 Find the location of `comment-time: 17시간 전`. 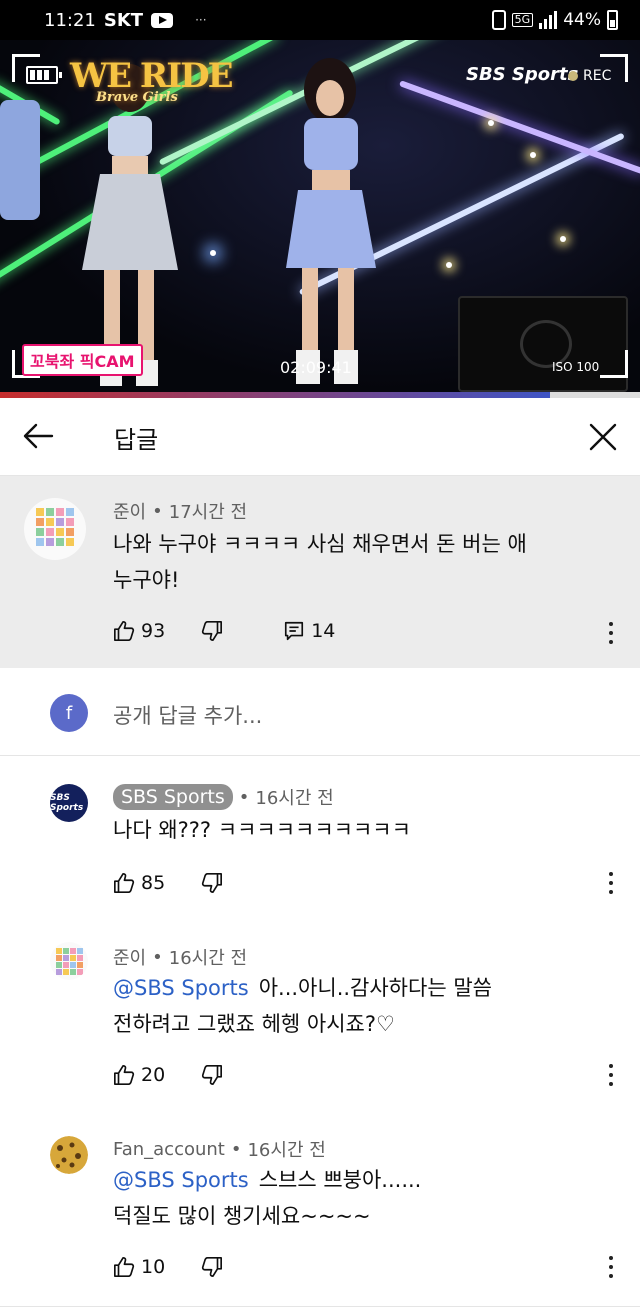

comment-time: 17시간 전 is located at coordinates (208, 511).